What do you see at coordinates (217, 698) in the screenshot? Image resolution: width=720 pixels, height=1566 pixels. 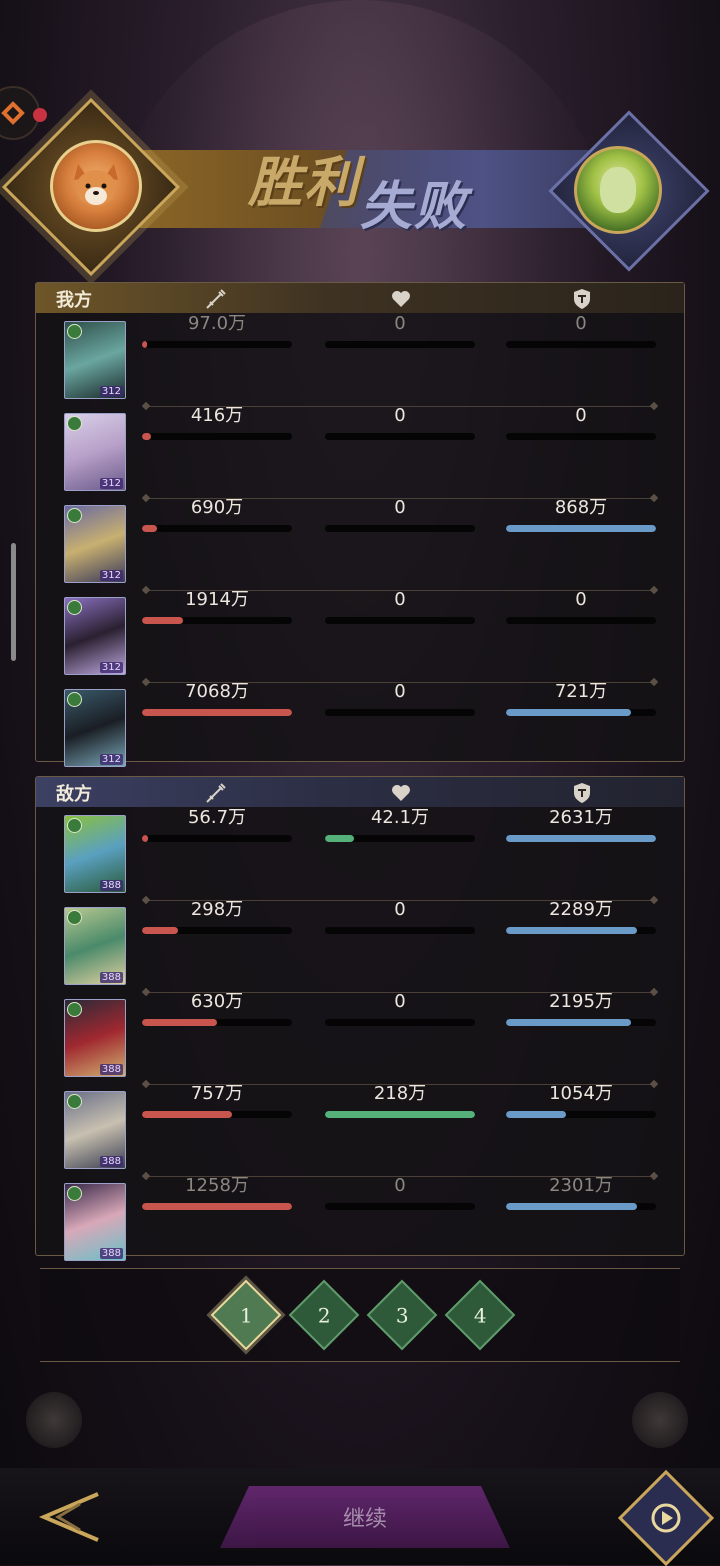 I see `damage-stat: 7068万` at bounding box center [217, 698].